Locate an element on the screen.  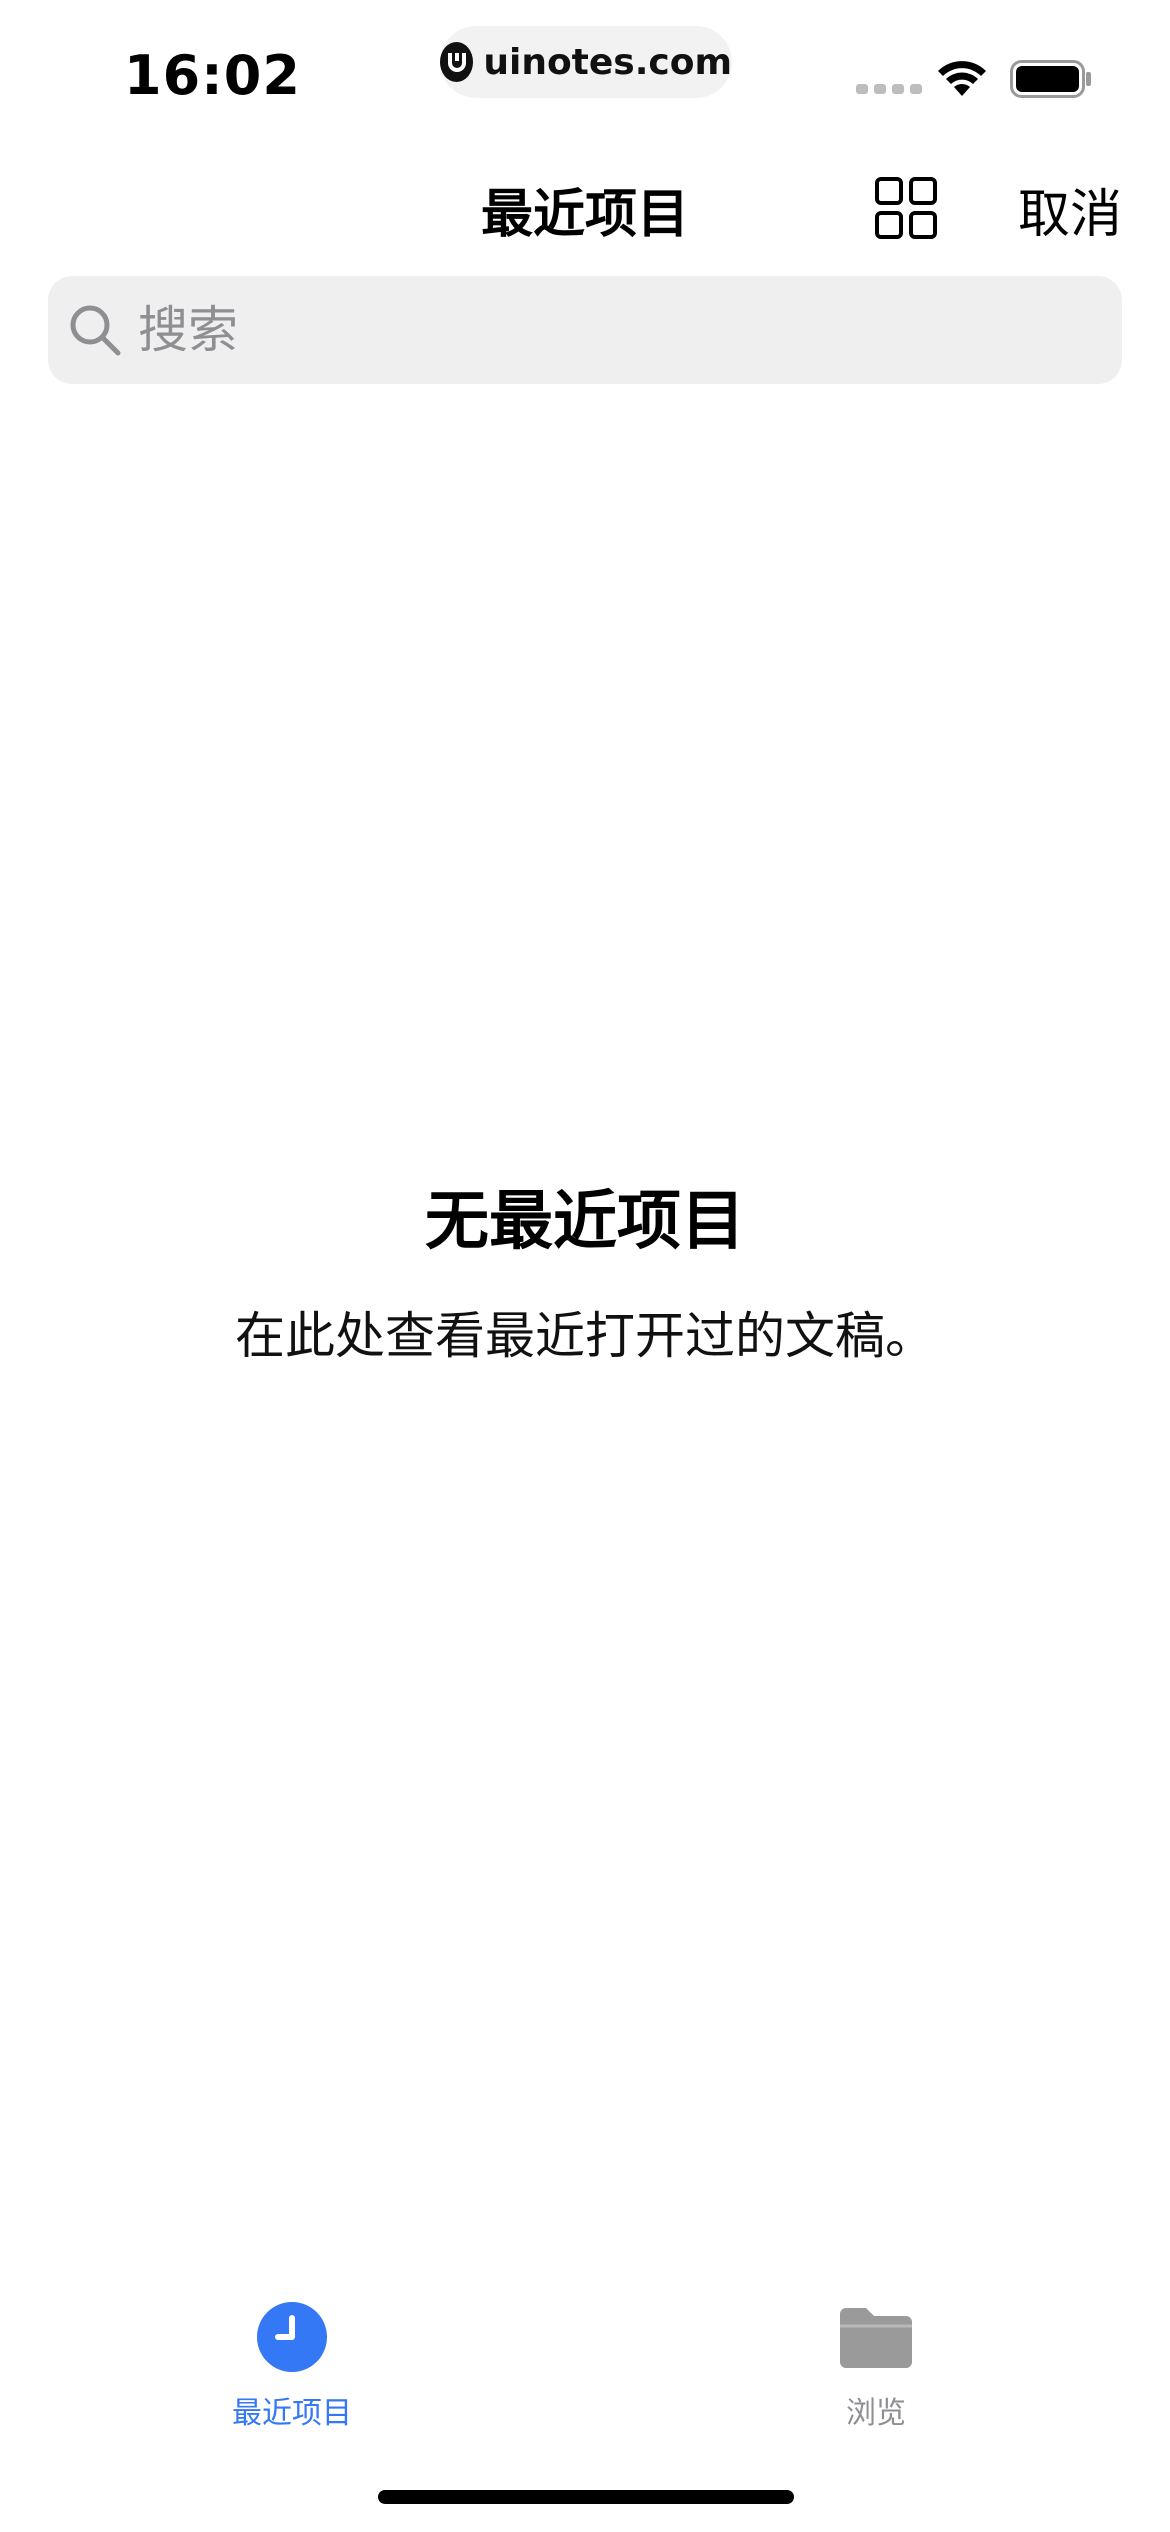
page-title: 最近项目 is located at coordinates (584, 215).